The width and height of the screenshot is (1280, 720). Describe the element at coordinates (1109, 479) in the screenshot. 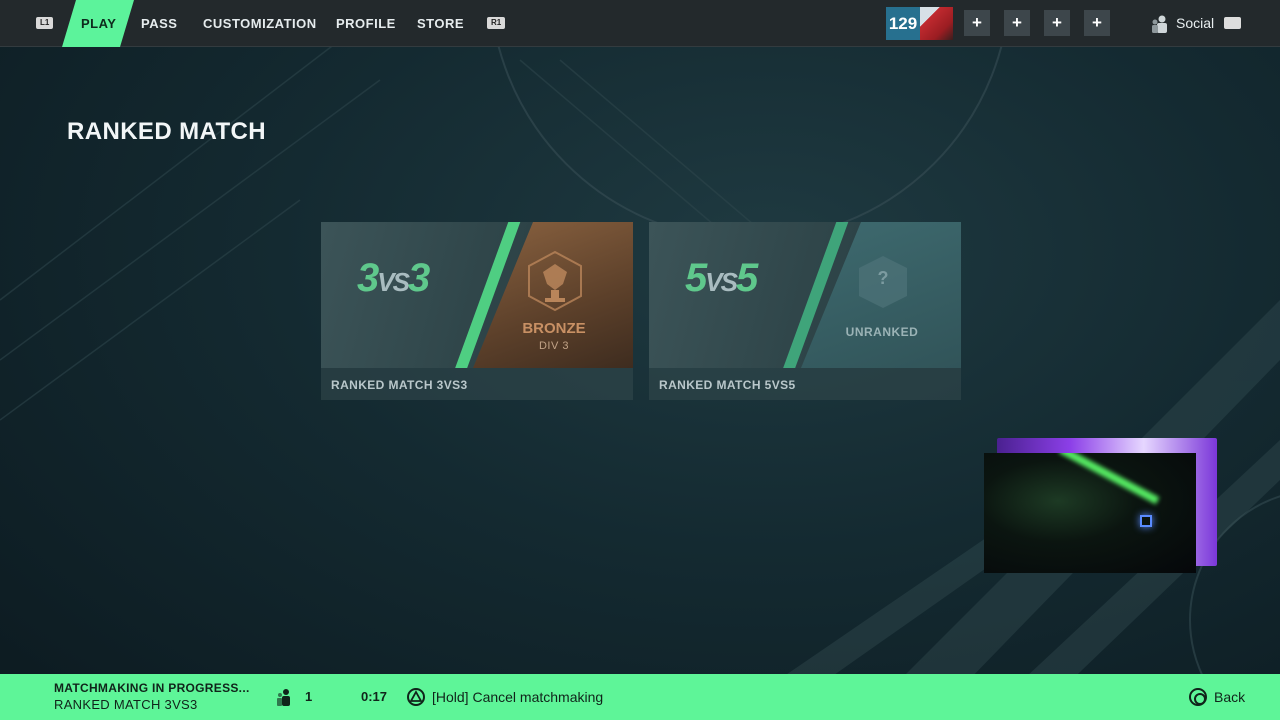

I see `laser-light` at that location.